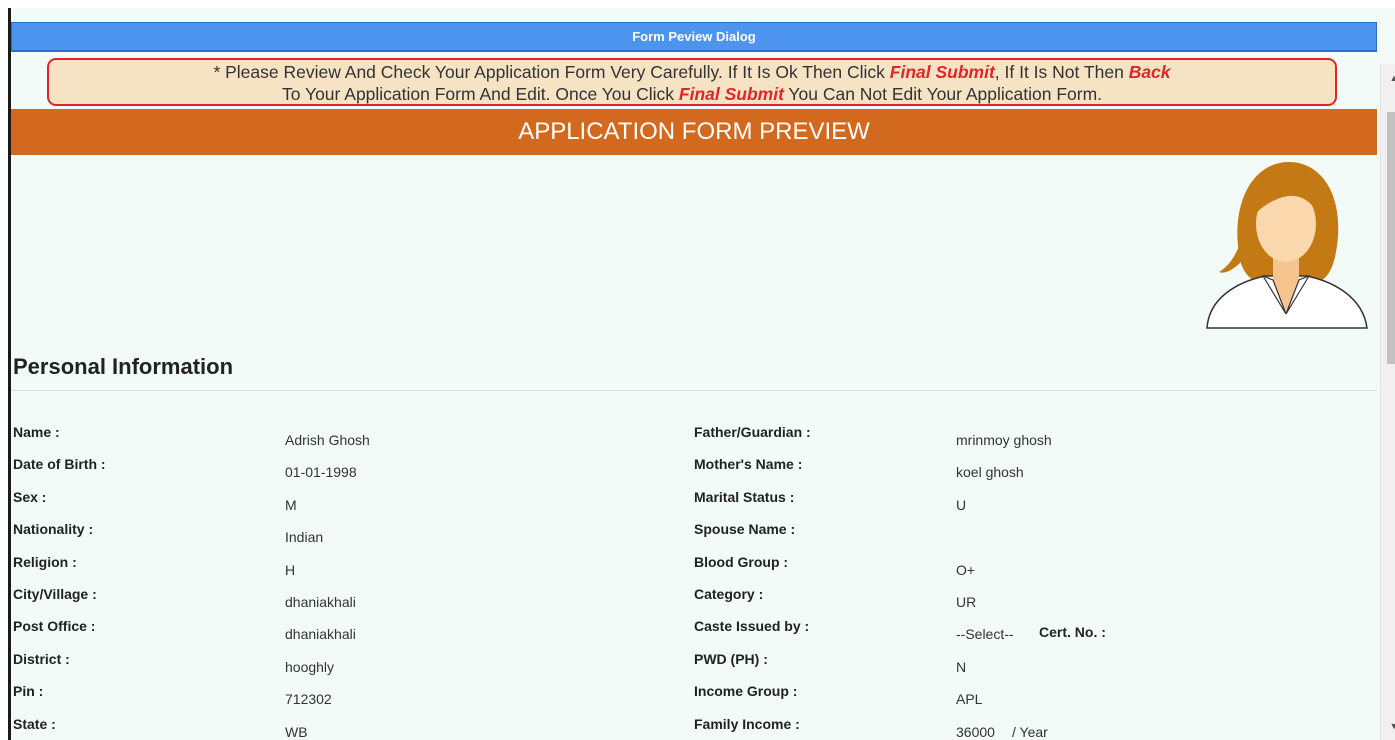 Image resolution: width=1395 pixels, height=740 pixels. I want to click on field-value: N, so click(961, 667).